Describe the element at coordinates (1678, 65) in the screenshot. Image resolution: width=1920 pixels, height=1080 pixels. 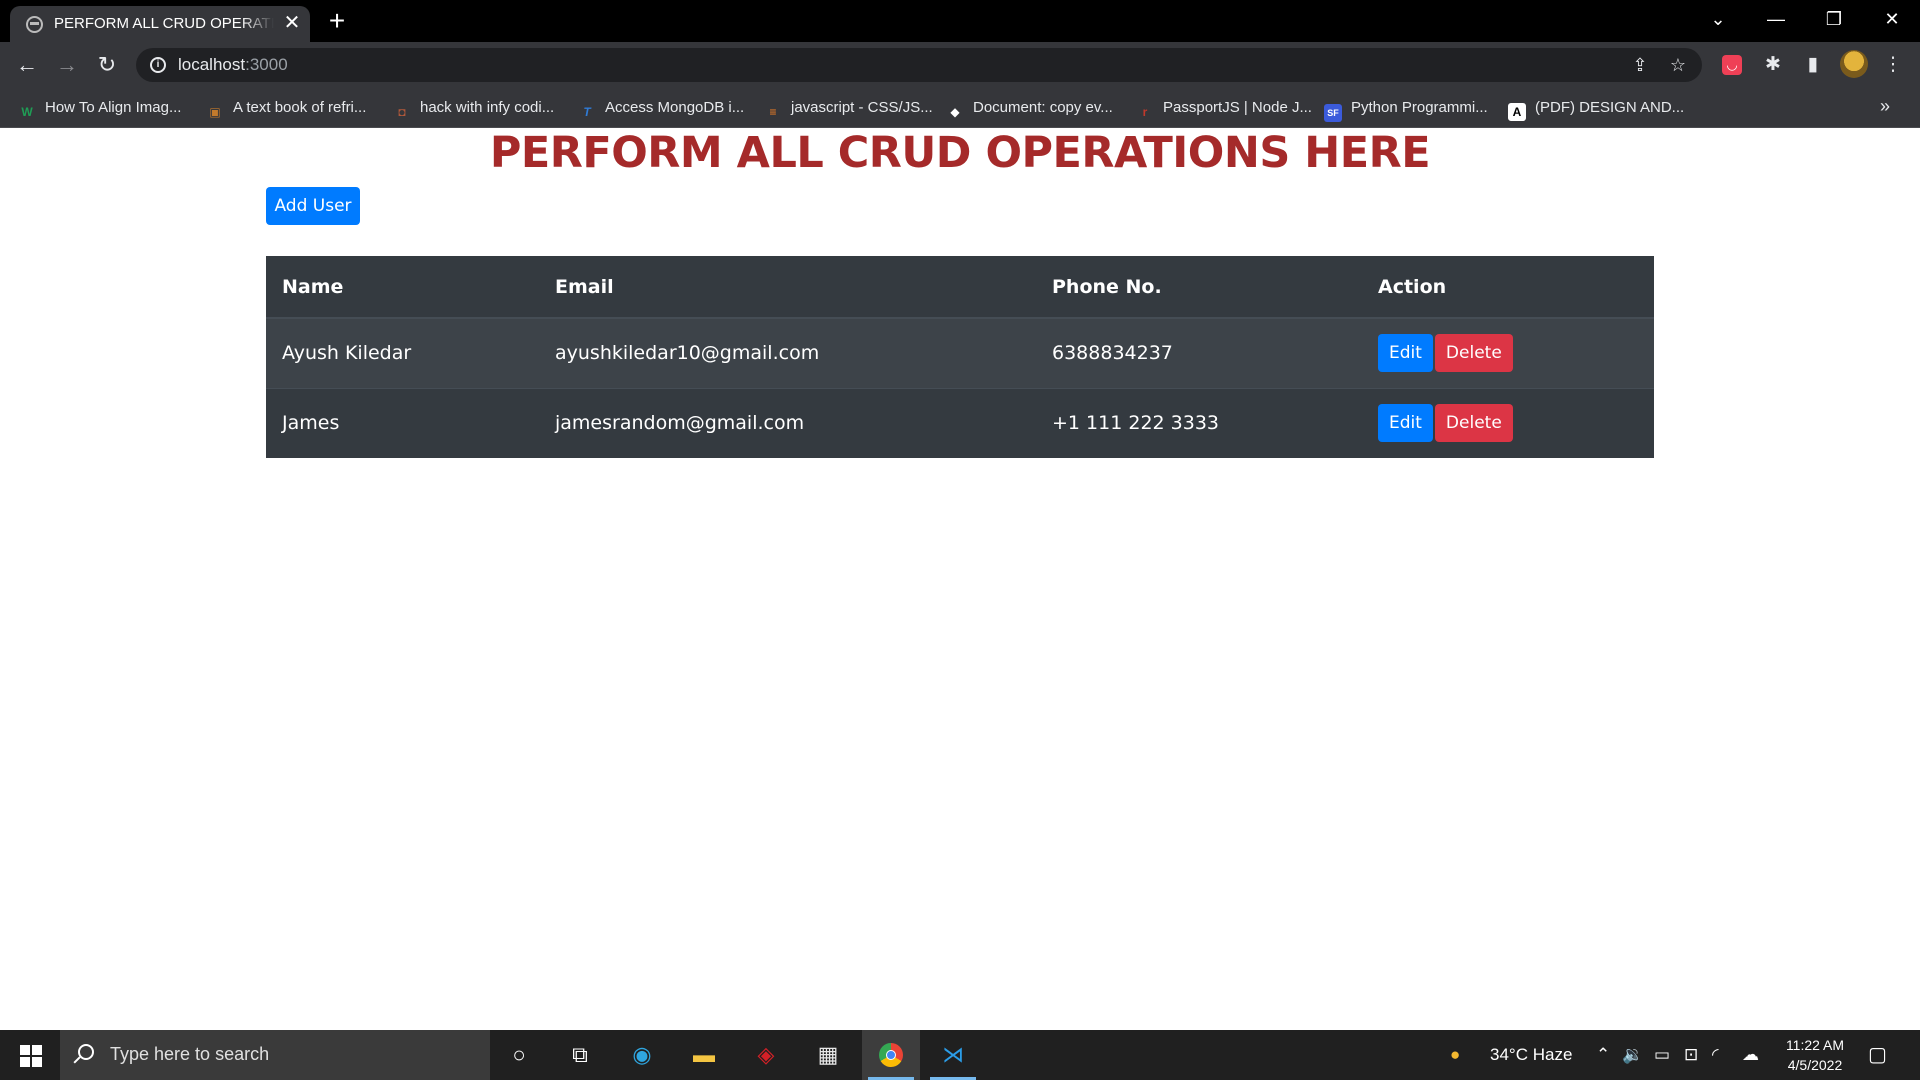
I see `bookmark-star-icon: ☆` at that location.